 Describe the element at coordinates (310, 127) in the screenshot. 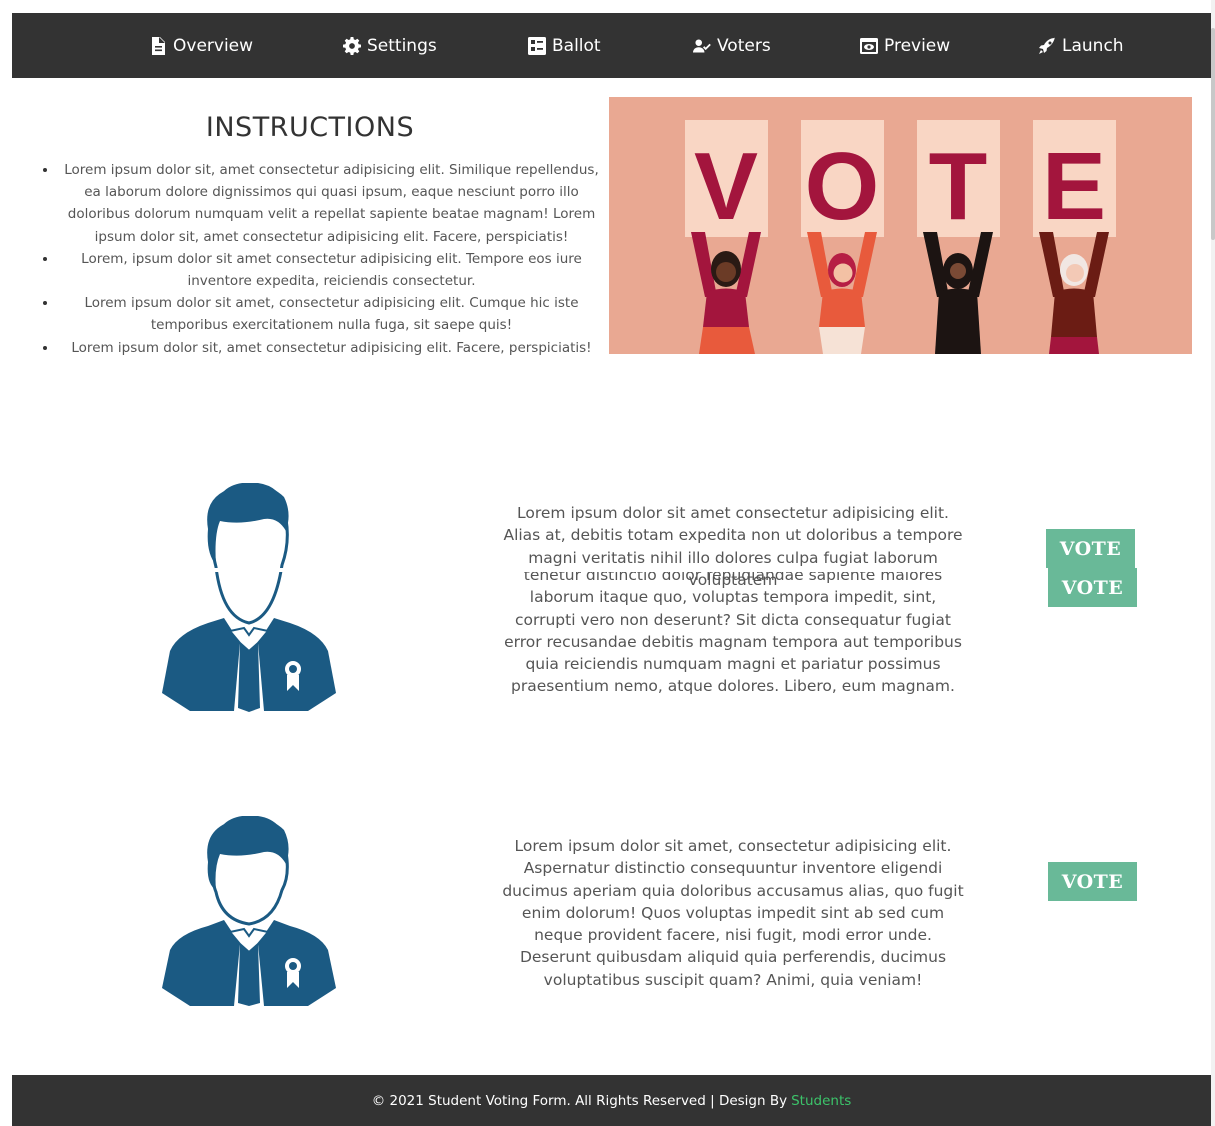

I see `instructions-title: INSTRUCTIONS` at that location.